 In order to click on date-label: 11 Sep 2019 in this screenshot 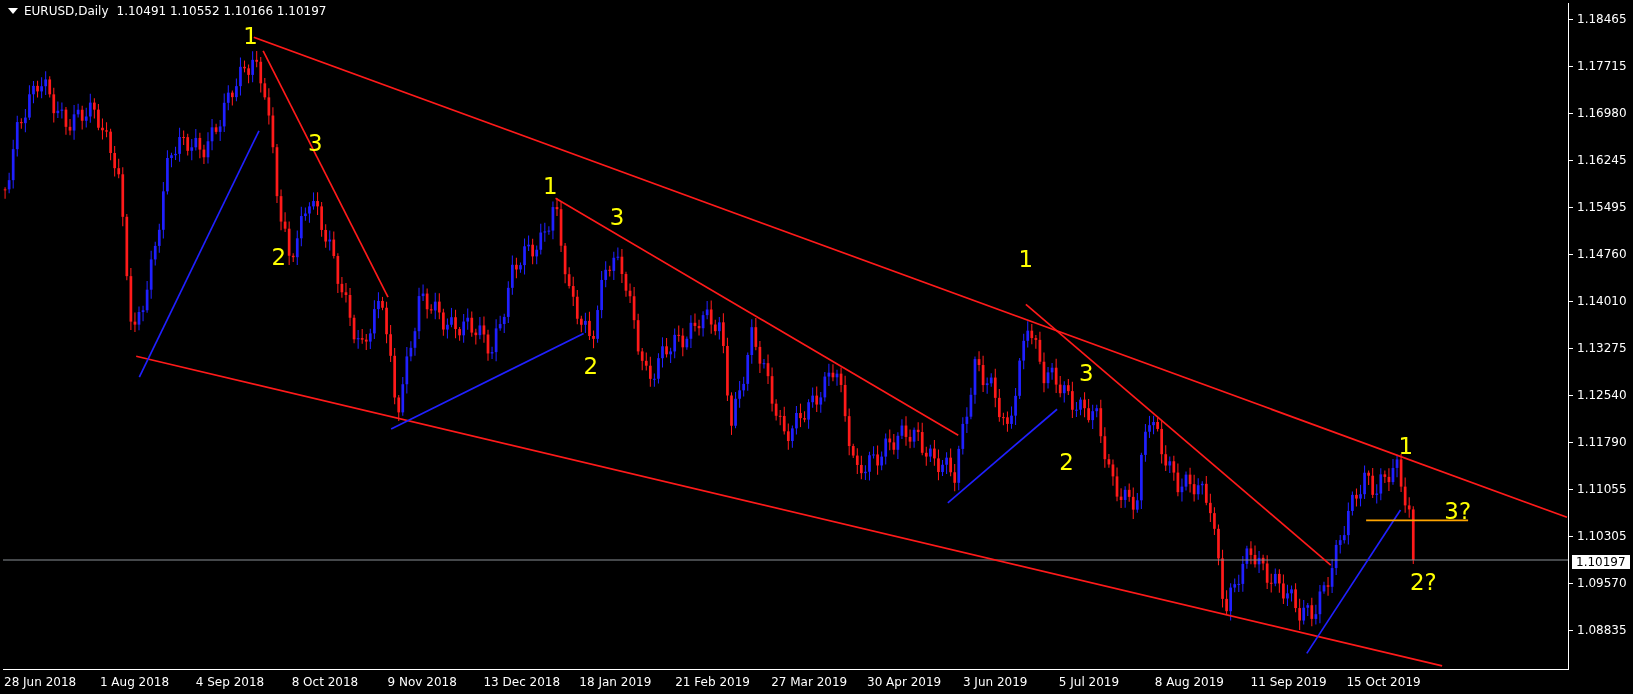, I will do `click(1288, 682)`.